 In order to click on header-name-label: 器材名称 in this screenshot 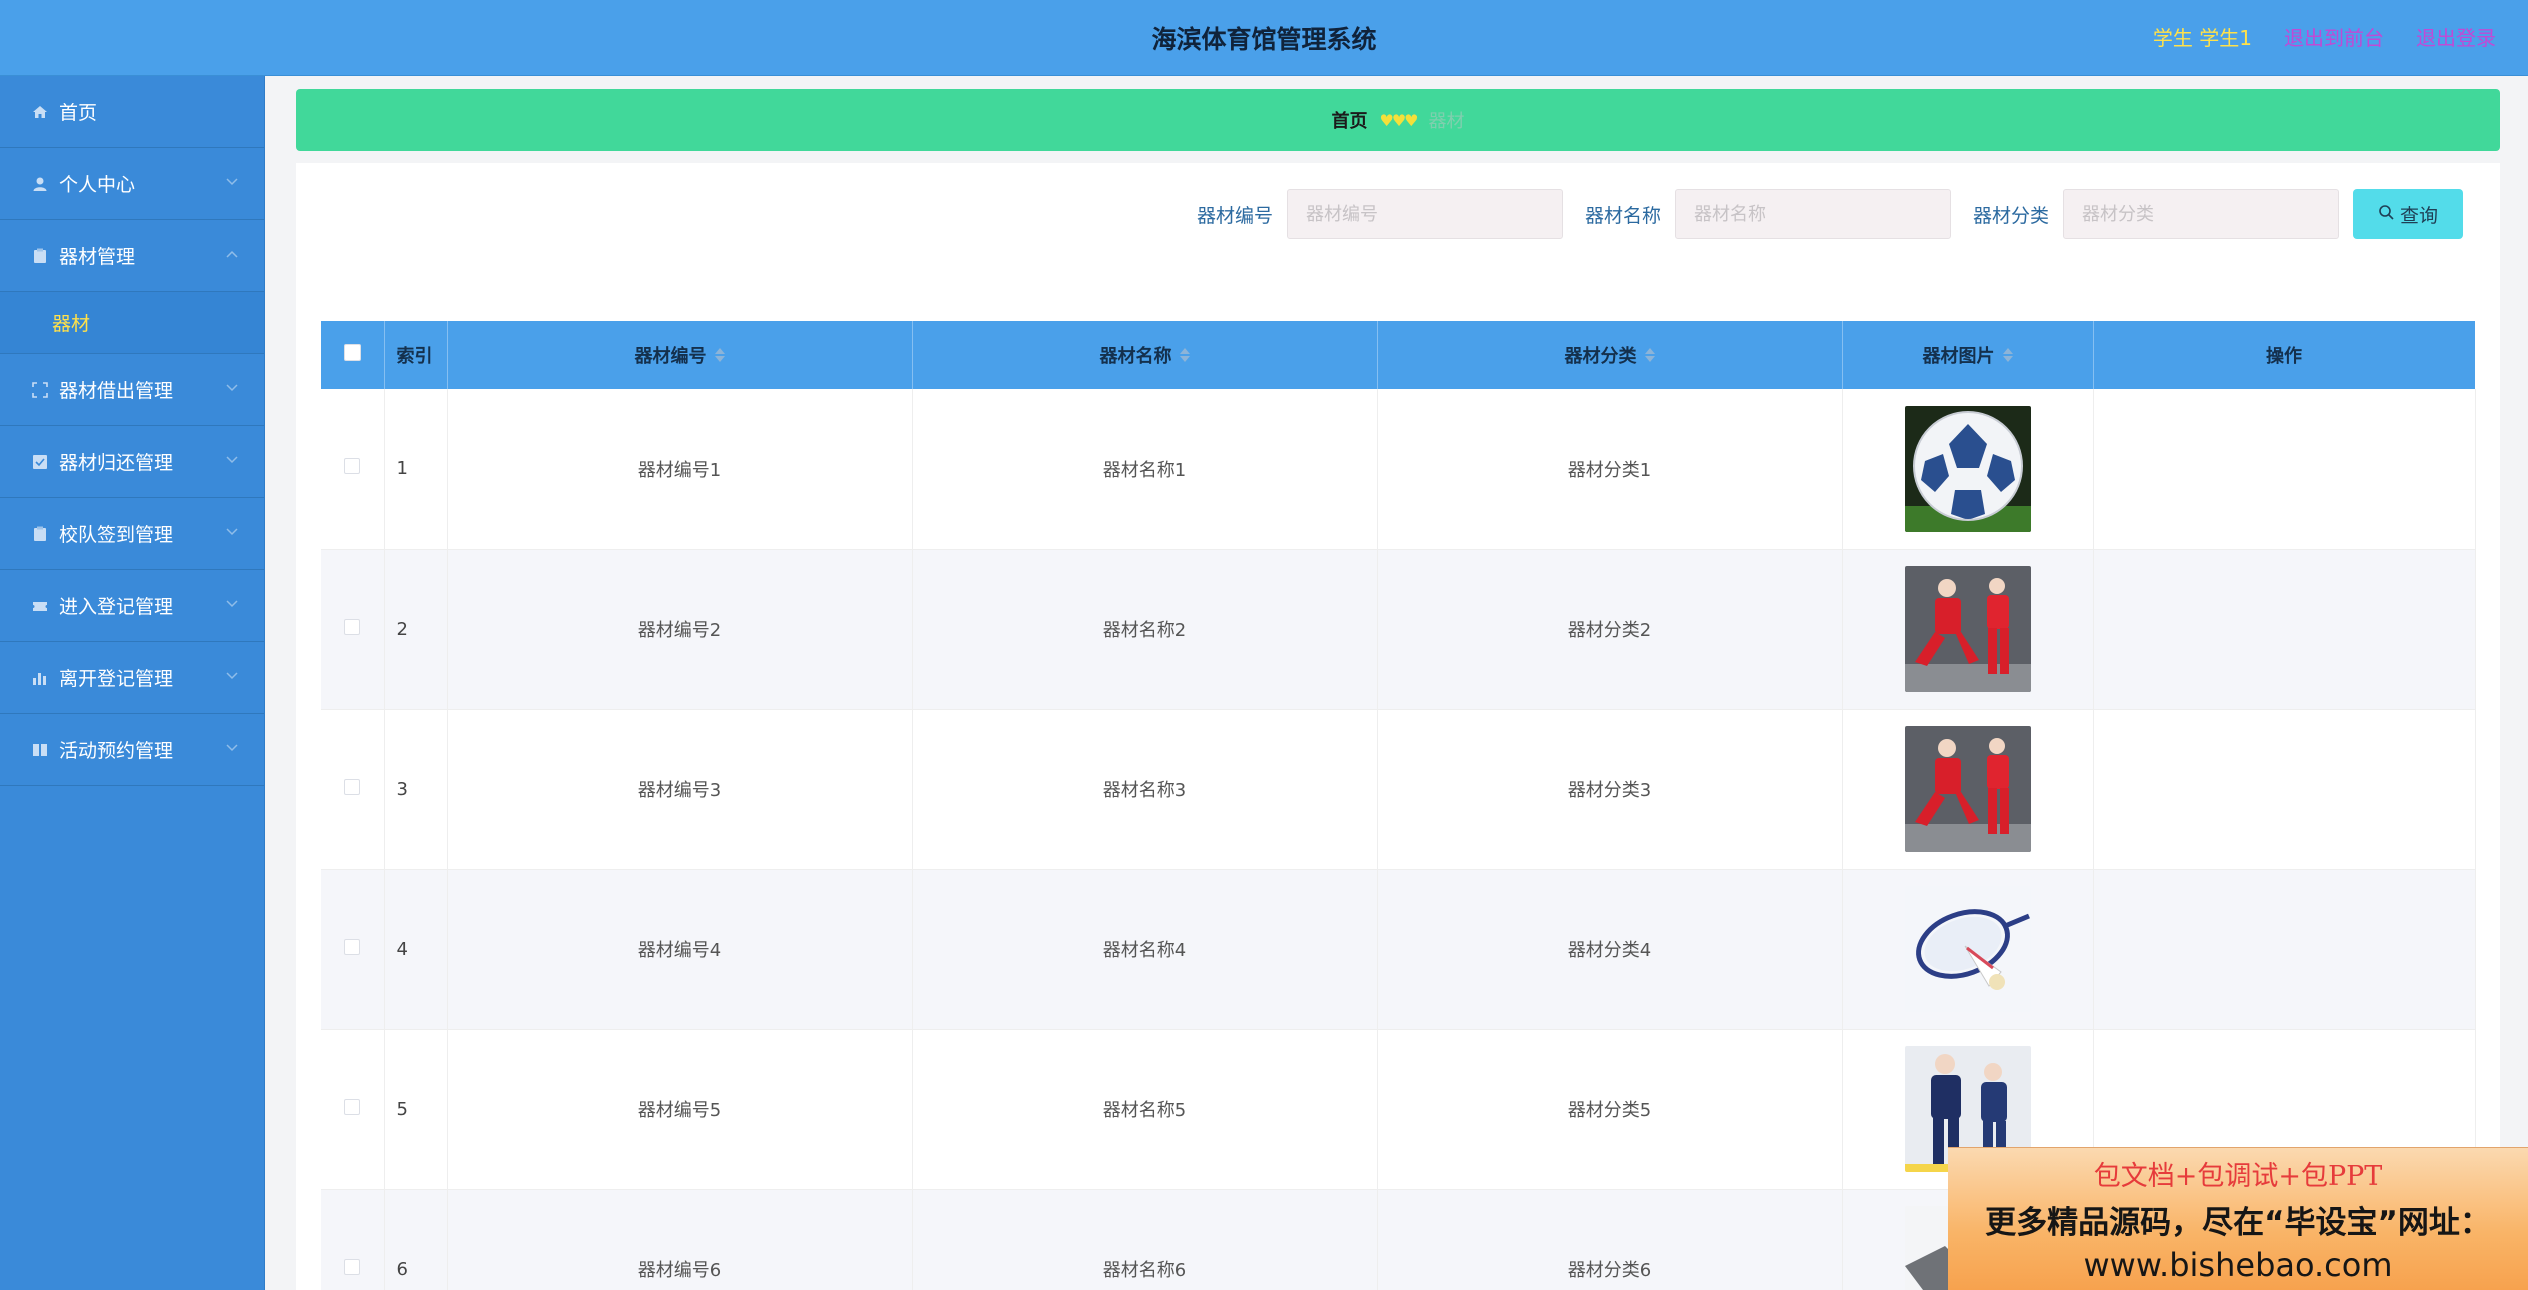, I will do `click(1135, 356)`.